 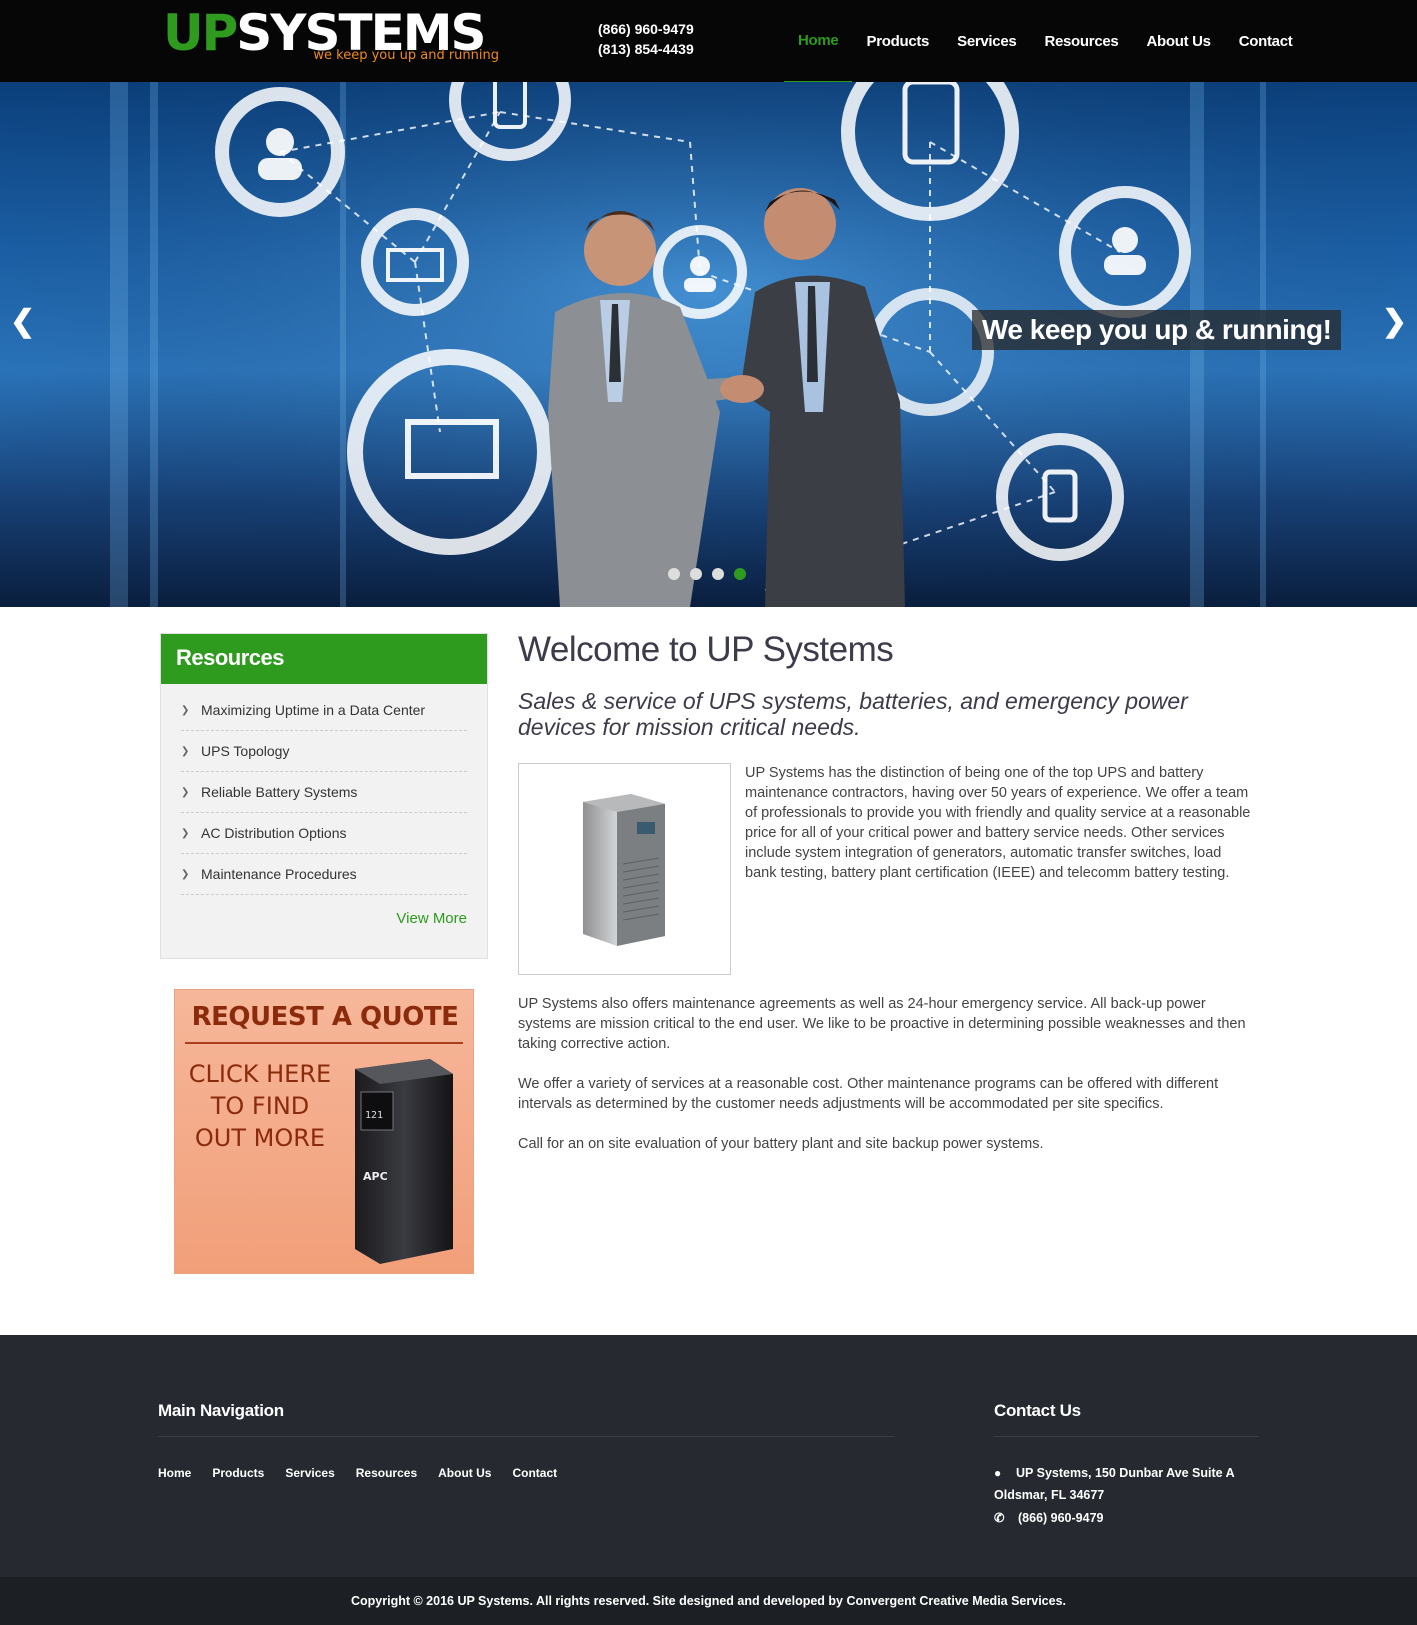 What do you see at coordinates (1081, 41) in the screenshot?
I see `nav-resources: Resources` at bounding box center [1081, 41].